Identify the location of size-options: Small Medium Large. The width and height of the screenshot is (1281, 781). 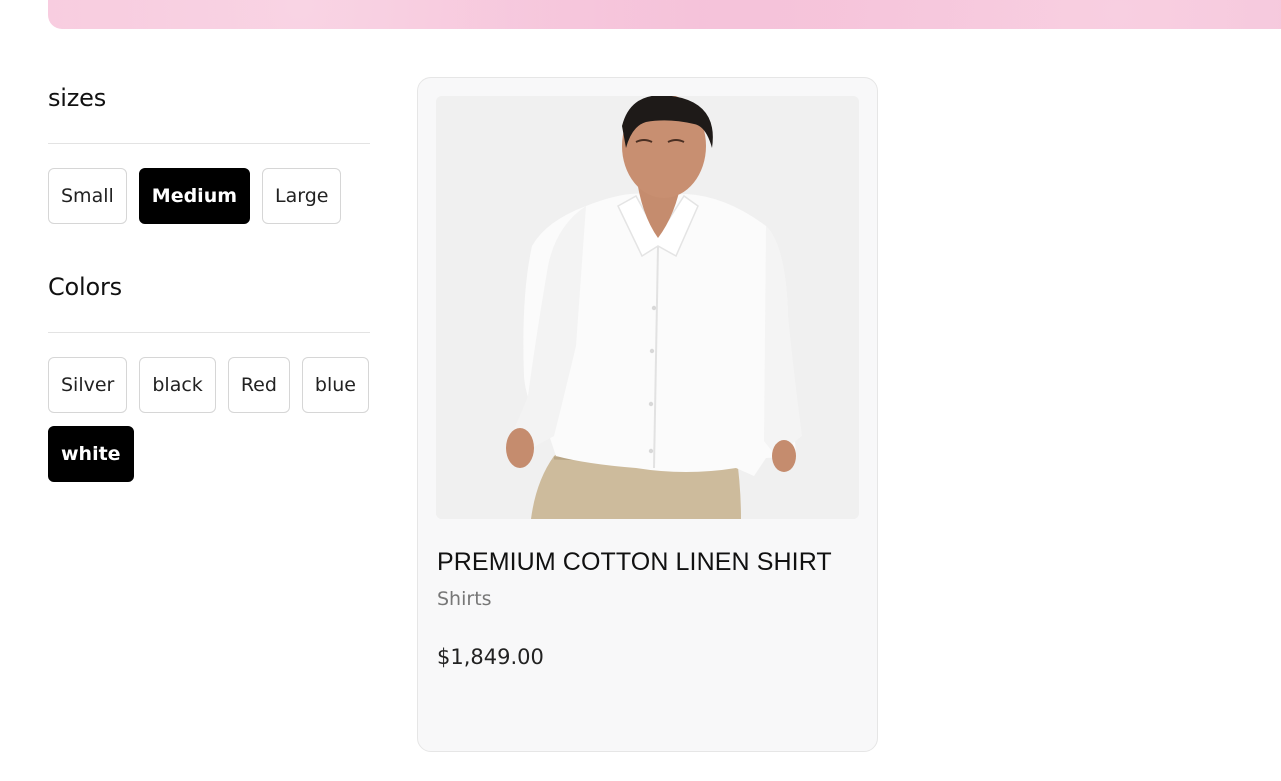
(209, 196).